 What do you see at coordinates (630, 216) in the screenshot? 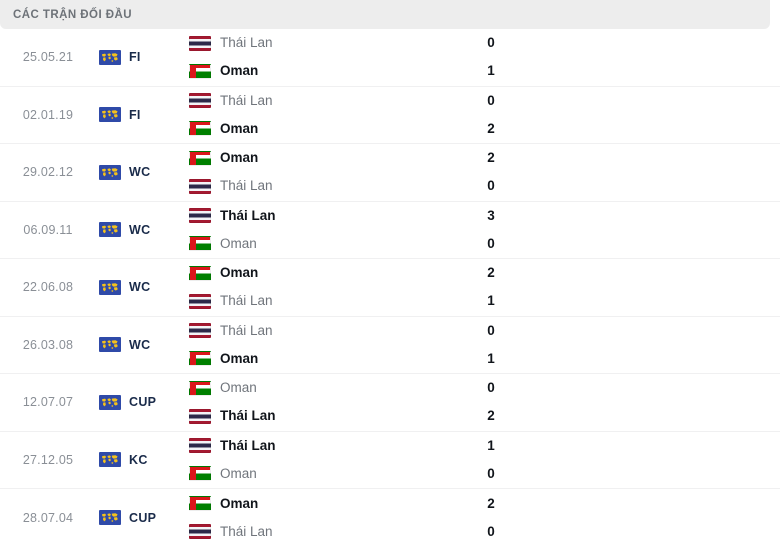
I see `score-line-home: 3` at bounding box center [630, 216].